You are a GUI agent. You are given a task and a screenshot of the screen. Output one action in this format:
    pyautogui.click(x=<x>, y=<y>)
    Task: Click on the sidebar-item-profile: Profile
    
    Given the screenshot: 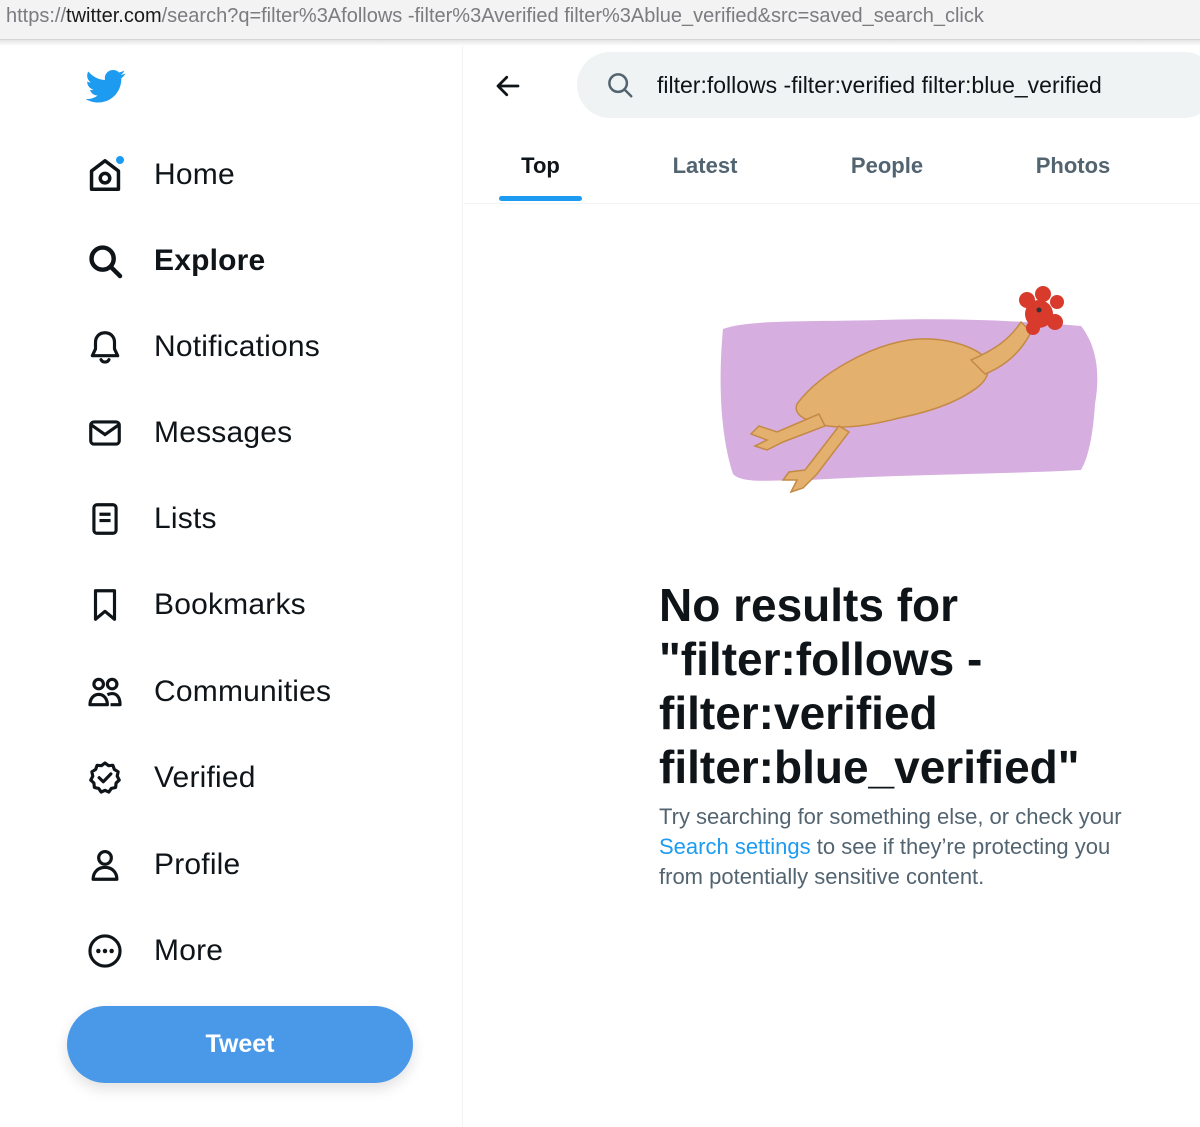 What is the action you would take?
    pyautogui.click(x=162, y=865)
    